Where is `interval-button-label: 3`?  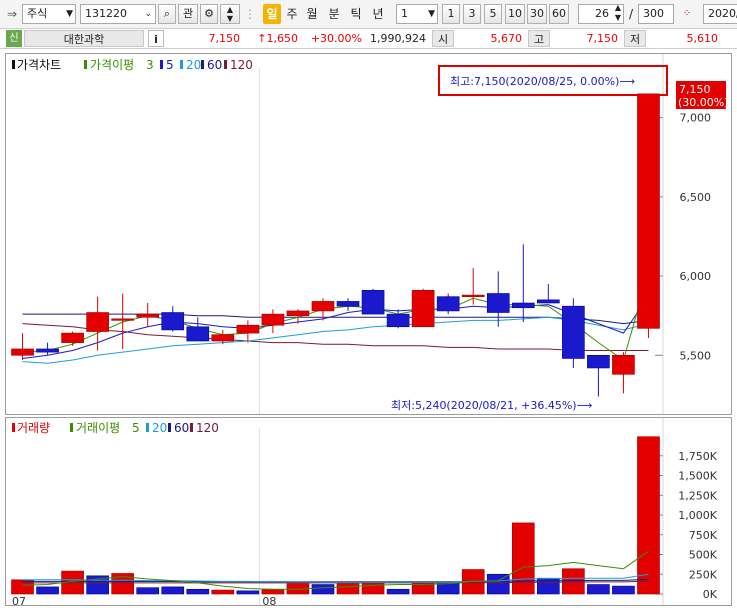
interval-button-label: 3 is located at coordinates (472, 13).